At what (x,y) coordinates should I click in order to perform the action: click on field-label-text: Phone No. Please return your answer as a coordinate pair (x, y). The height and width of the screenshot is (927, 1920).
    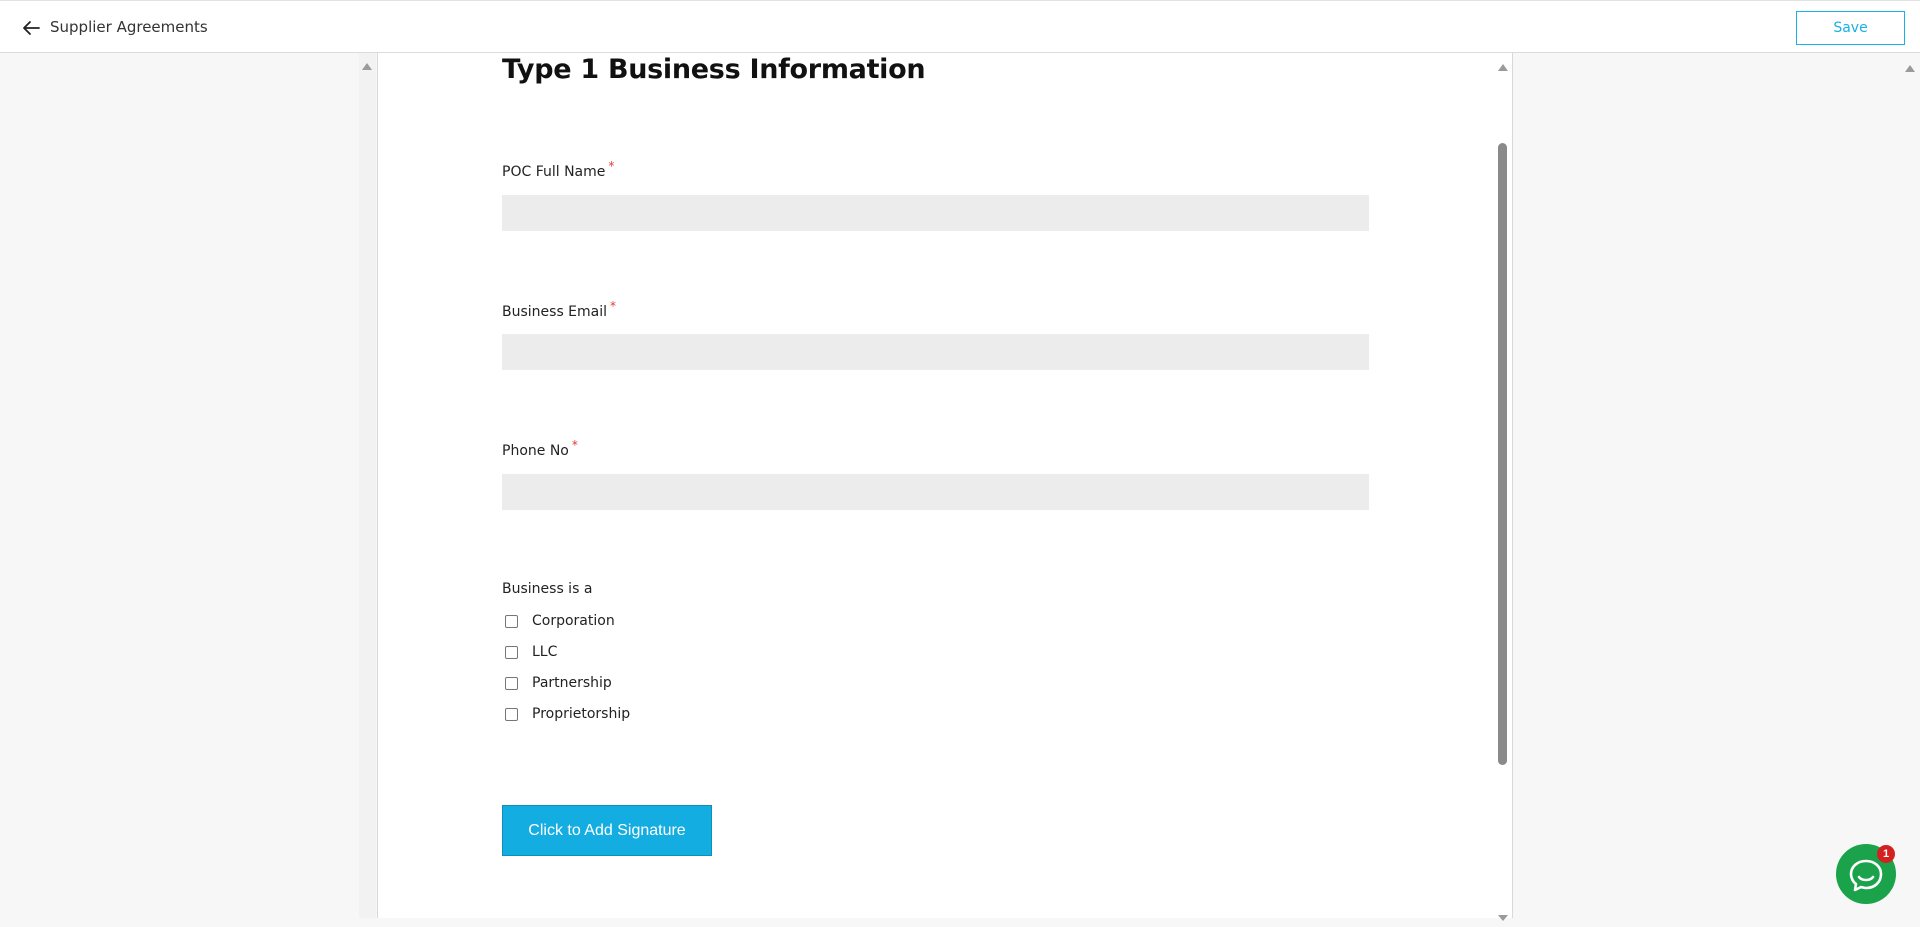
    Looking at the image, I should click on (535, 451).